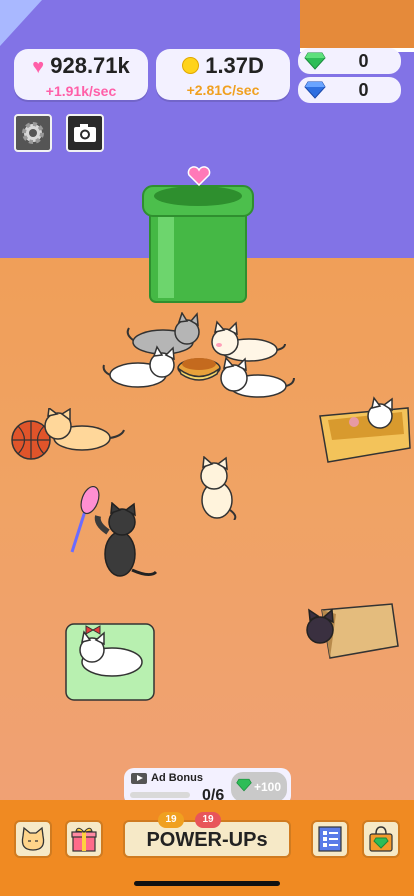 This screenshot has width=414, height=896. I want to click on coin-icon, so click(191, 65).